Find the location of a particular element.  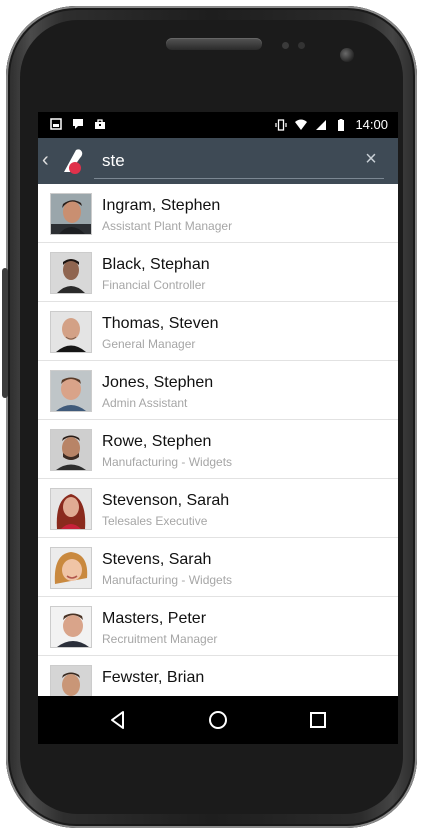

close-icon: × is located at coordinates (371, 159).